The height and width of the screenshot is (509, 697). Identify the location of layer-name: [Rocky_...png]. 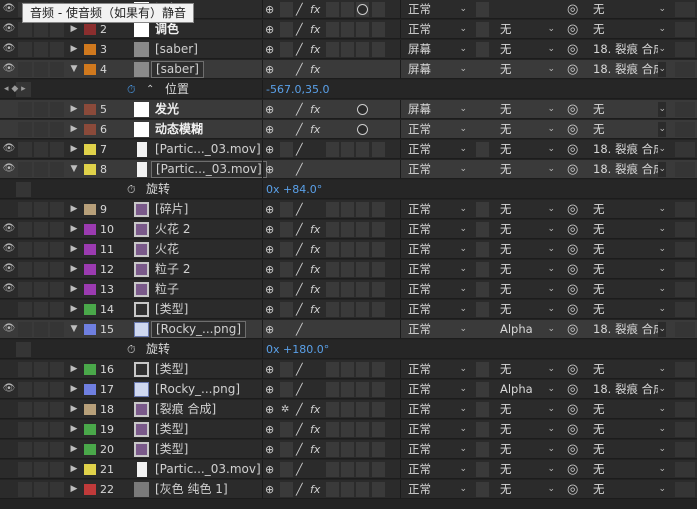
(197, 389).